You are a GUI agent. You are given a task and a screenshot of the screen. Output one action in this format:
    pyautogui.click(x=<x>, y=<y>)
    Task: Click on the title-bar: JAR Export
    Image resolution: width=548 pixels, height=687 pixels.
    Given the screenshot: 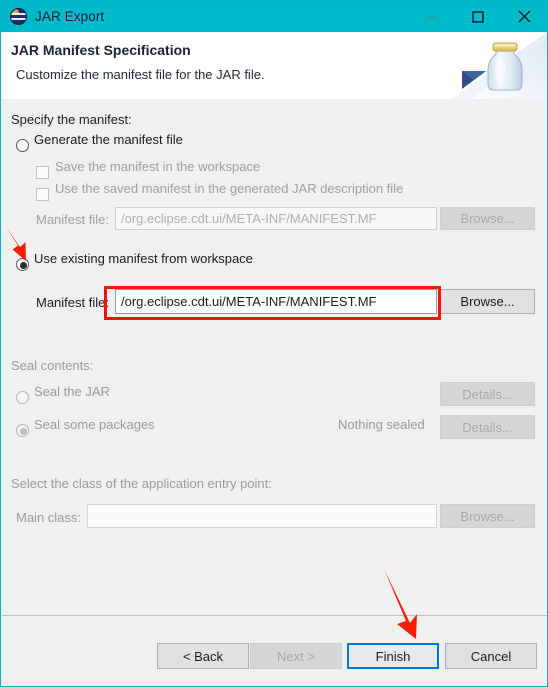 What is the action you would take?
    pyautogui.click(x=274, y=16)
    